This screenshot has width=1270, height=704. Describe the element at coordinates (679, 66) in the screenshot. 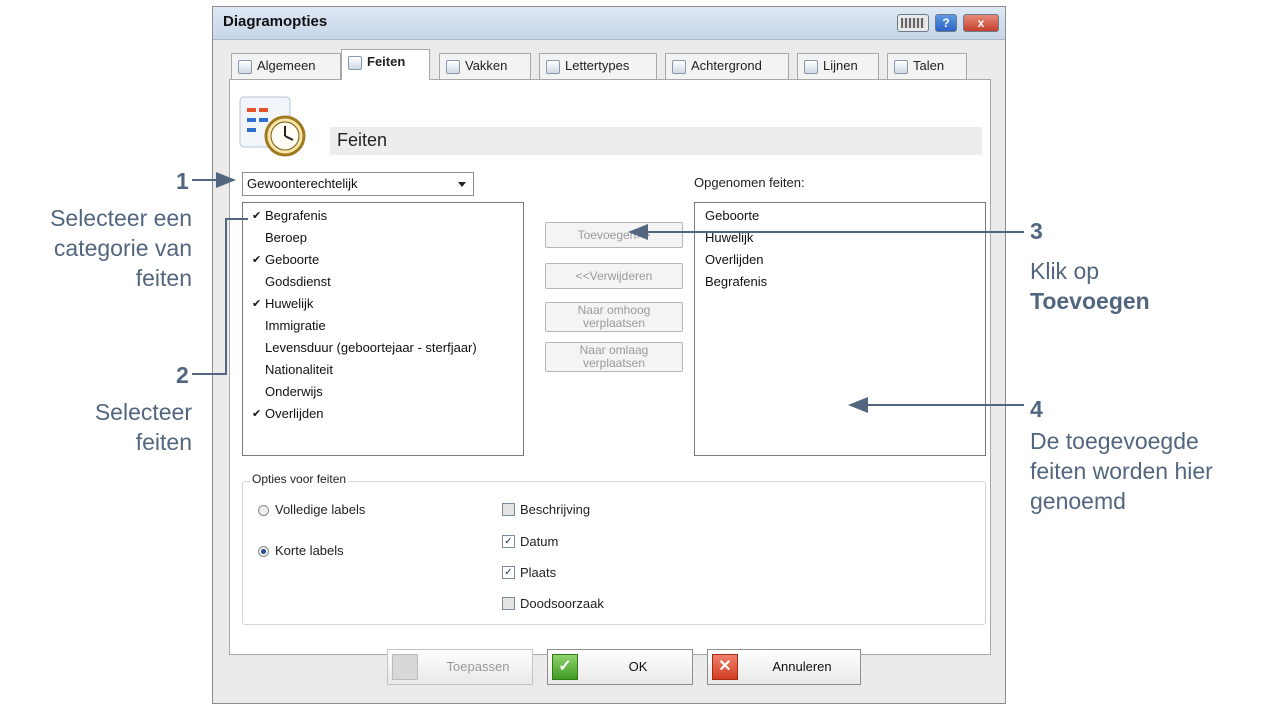

I see `tab-achtergrond-icon` at that location.